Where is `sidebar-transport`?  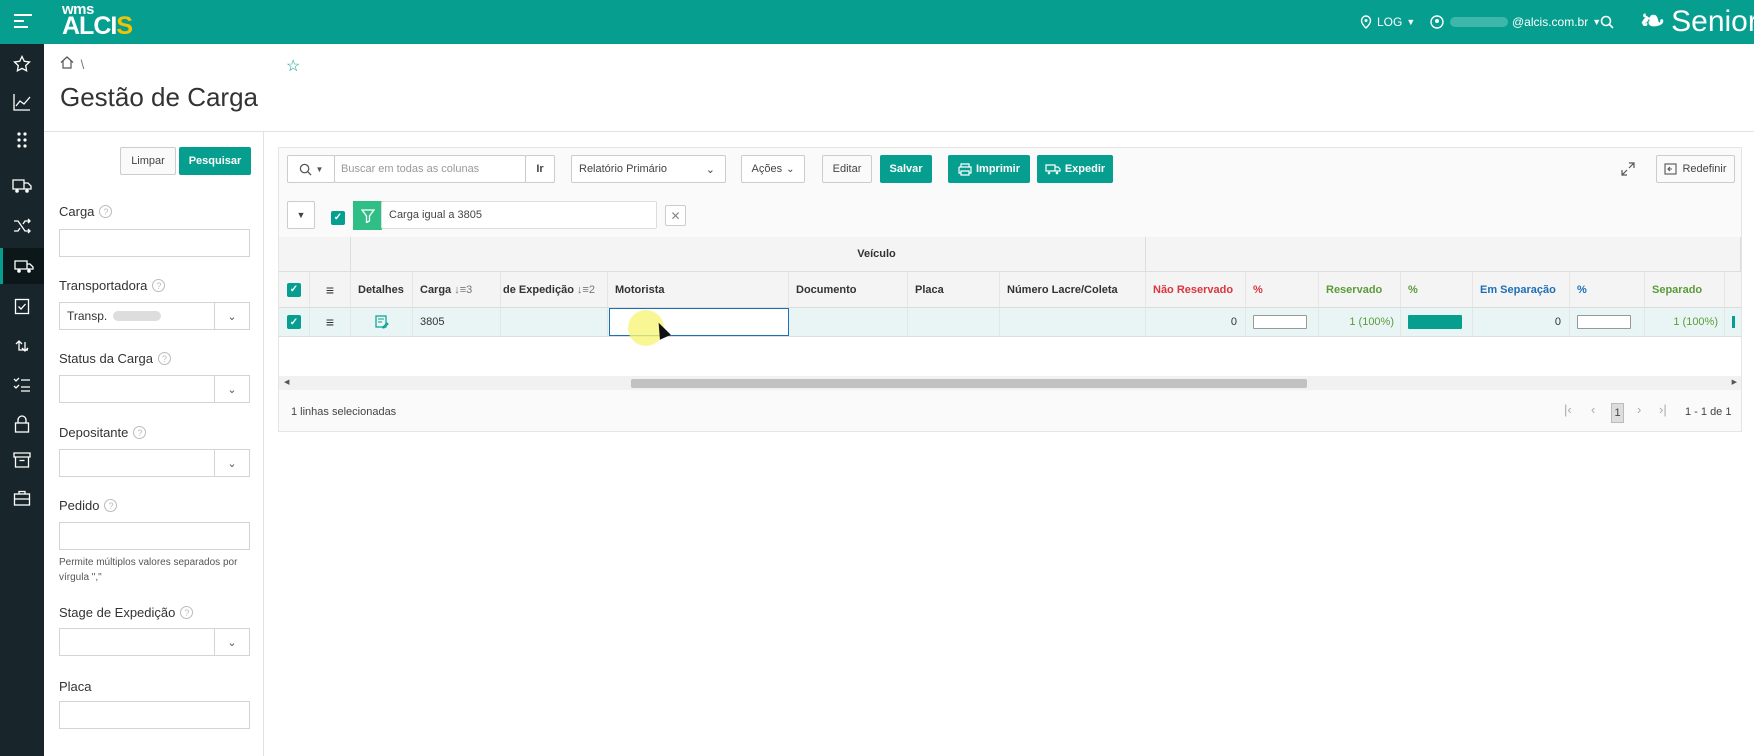 sidebar-transport is located at coordinates (22, 186).